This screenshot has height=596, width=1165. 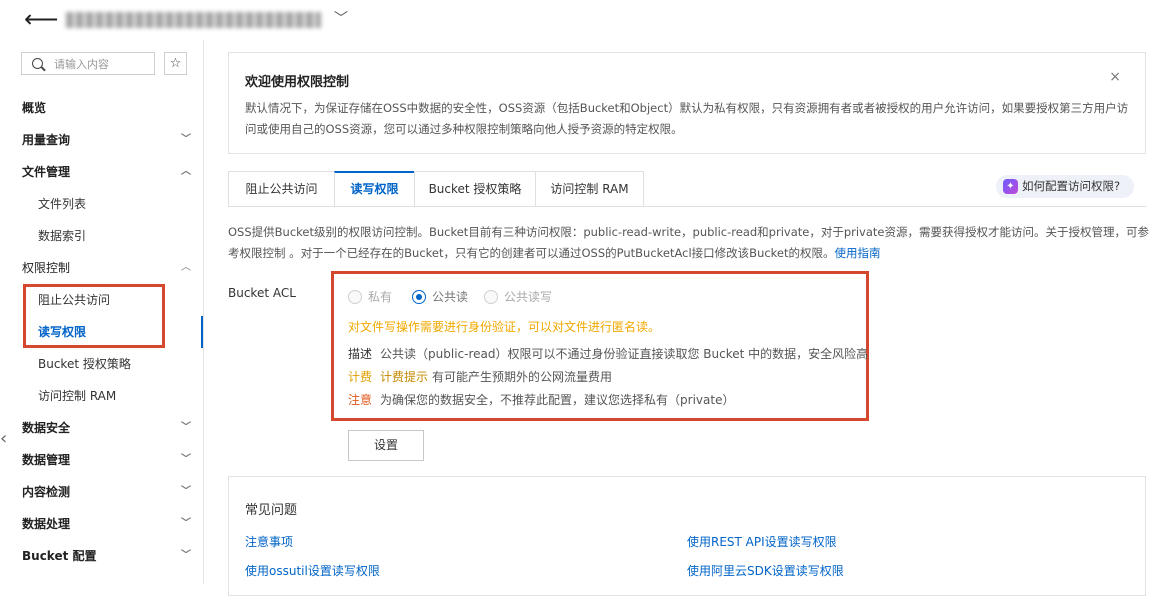 I want to click on sidebar-item-data-index: 数据索引, so click(x=120, y=236).